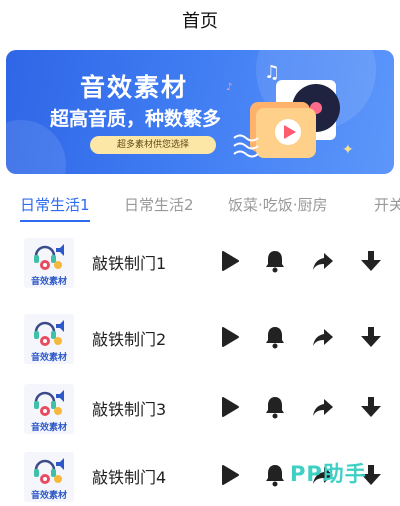 The width and height of the screenshot is (400, 506). Describe the element at coordinates (278, 204) in the screenshot. I see `tab-kitchen: 饭菜·吃饭·厨房` at that location.